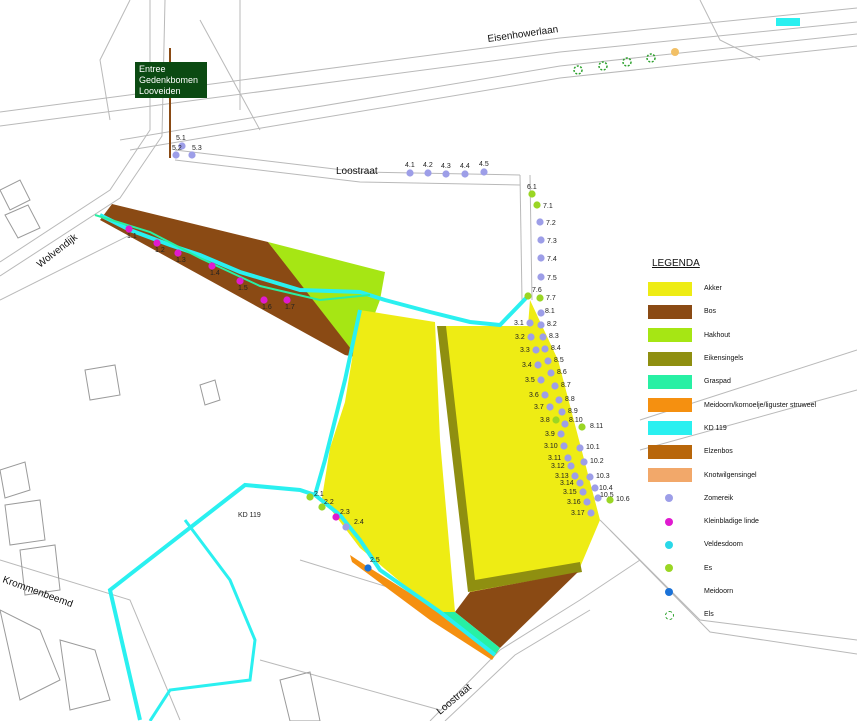  Describe the element at coordinates (738, 591) in the screenshot. I see `legend-item: Meidoorn` at that location.